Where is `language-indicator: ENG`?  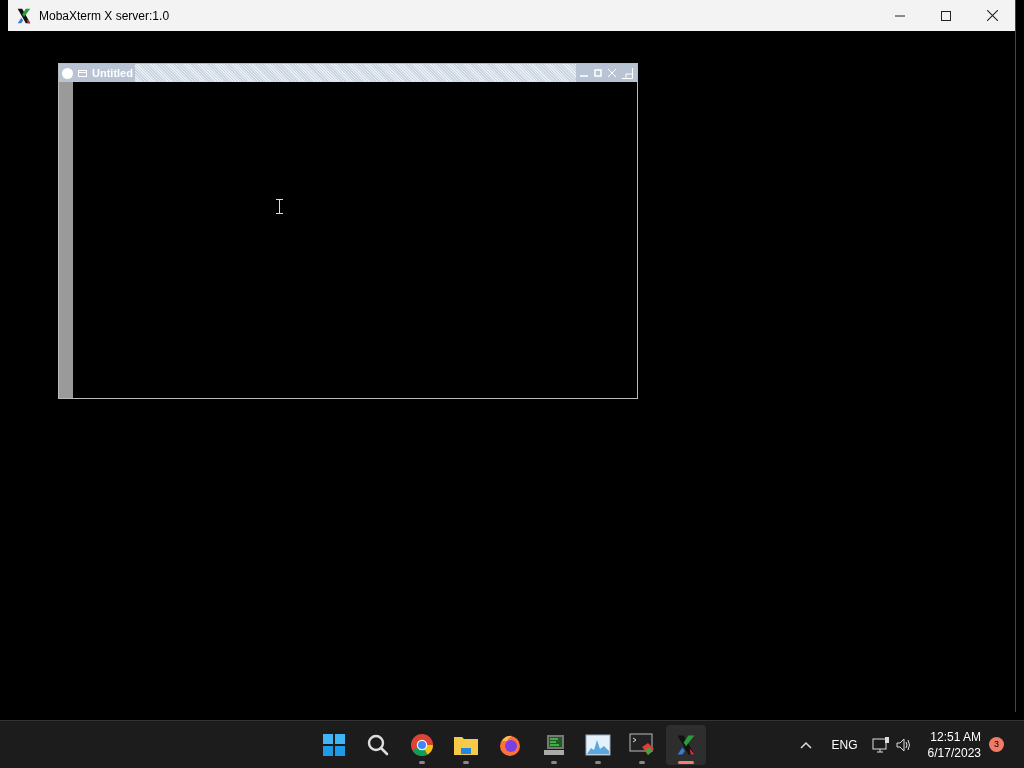 language-indicator: ENG is located at coordinates (844, 744).